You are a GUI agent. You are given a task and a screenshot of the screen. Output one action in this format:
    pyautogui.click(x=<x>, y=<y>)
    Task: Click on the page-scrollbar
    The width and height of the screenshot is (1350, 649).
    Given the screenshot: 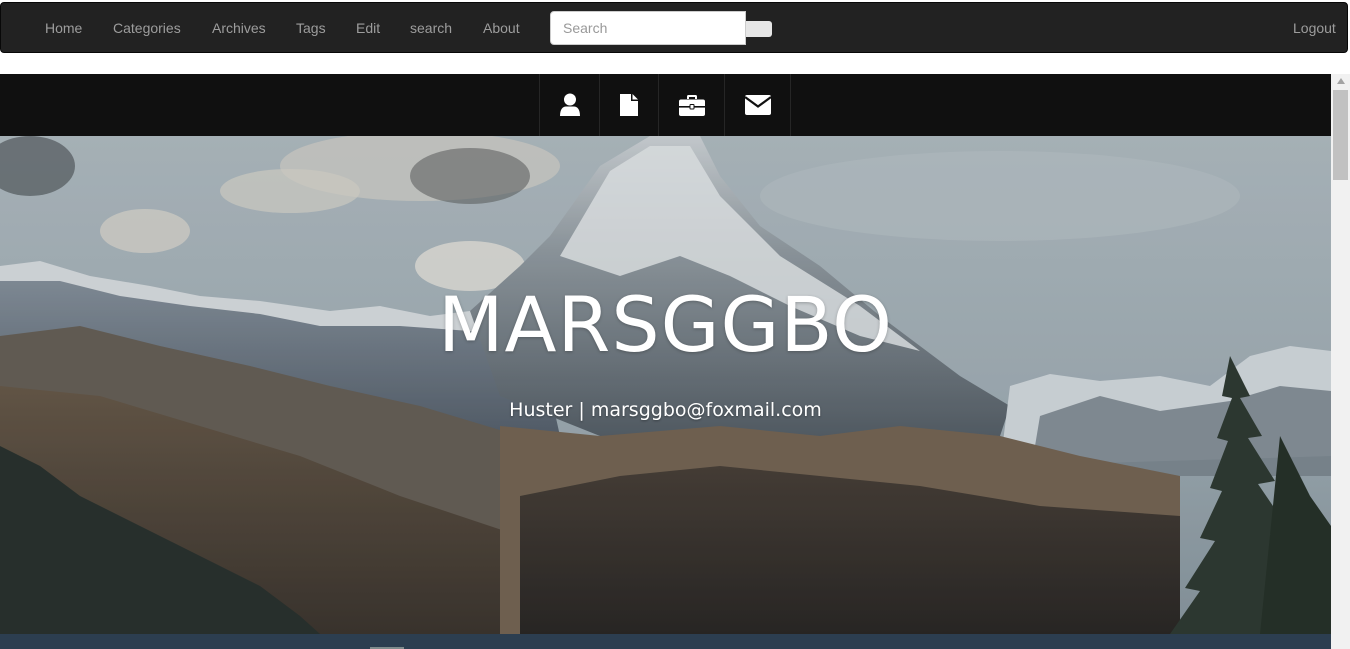 What is the action you would take?
    pyautogui.click(x=1340, y=361)
    